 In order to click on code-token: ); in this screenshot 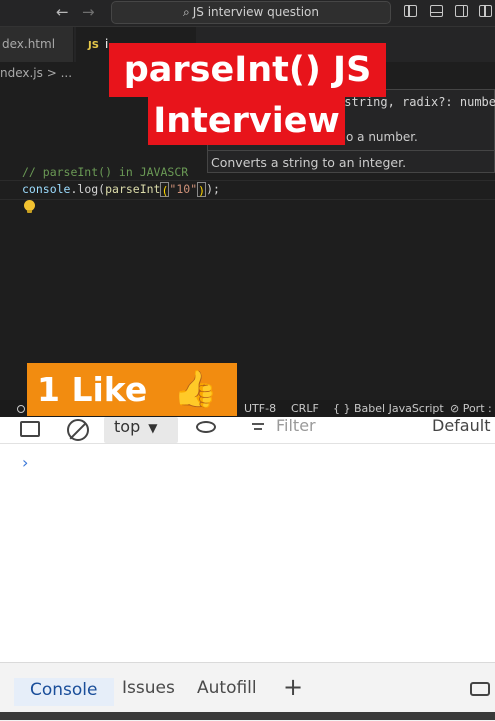, I will do `click(213, 189)`.